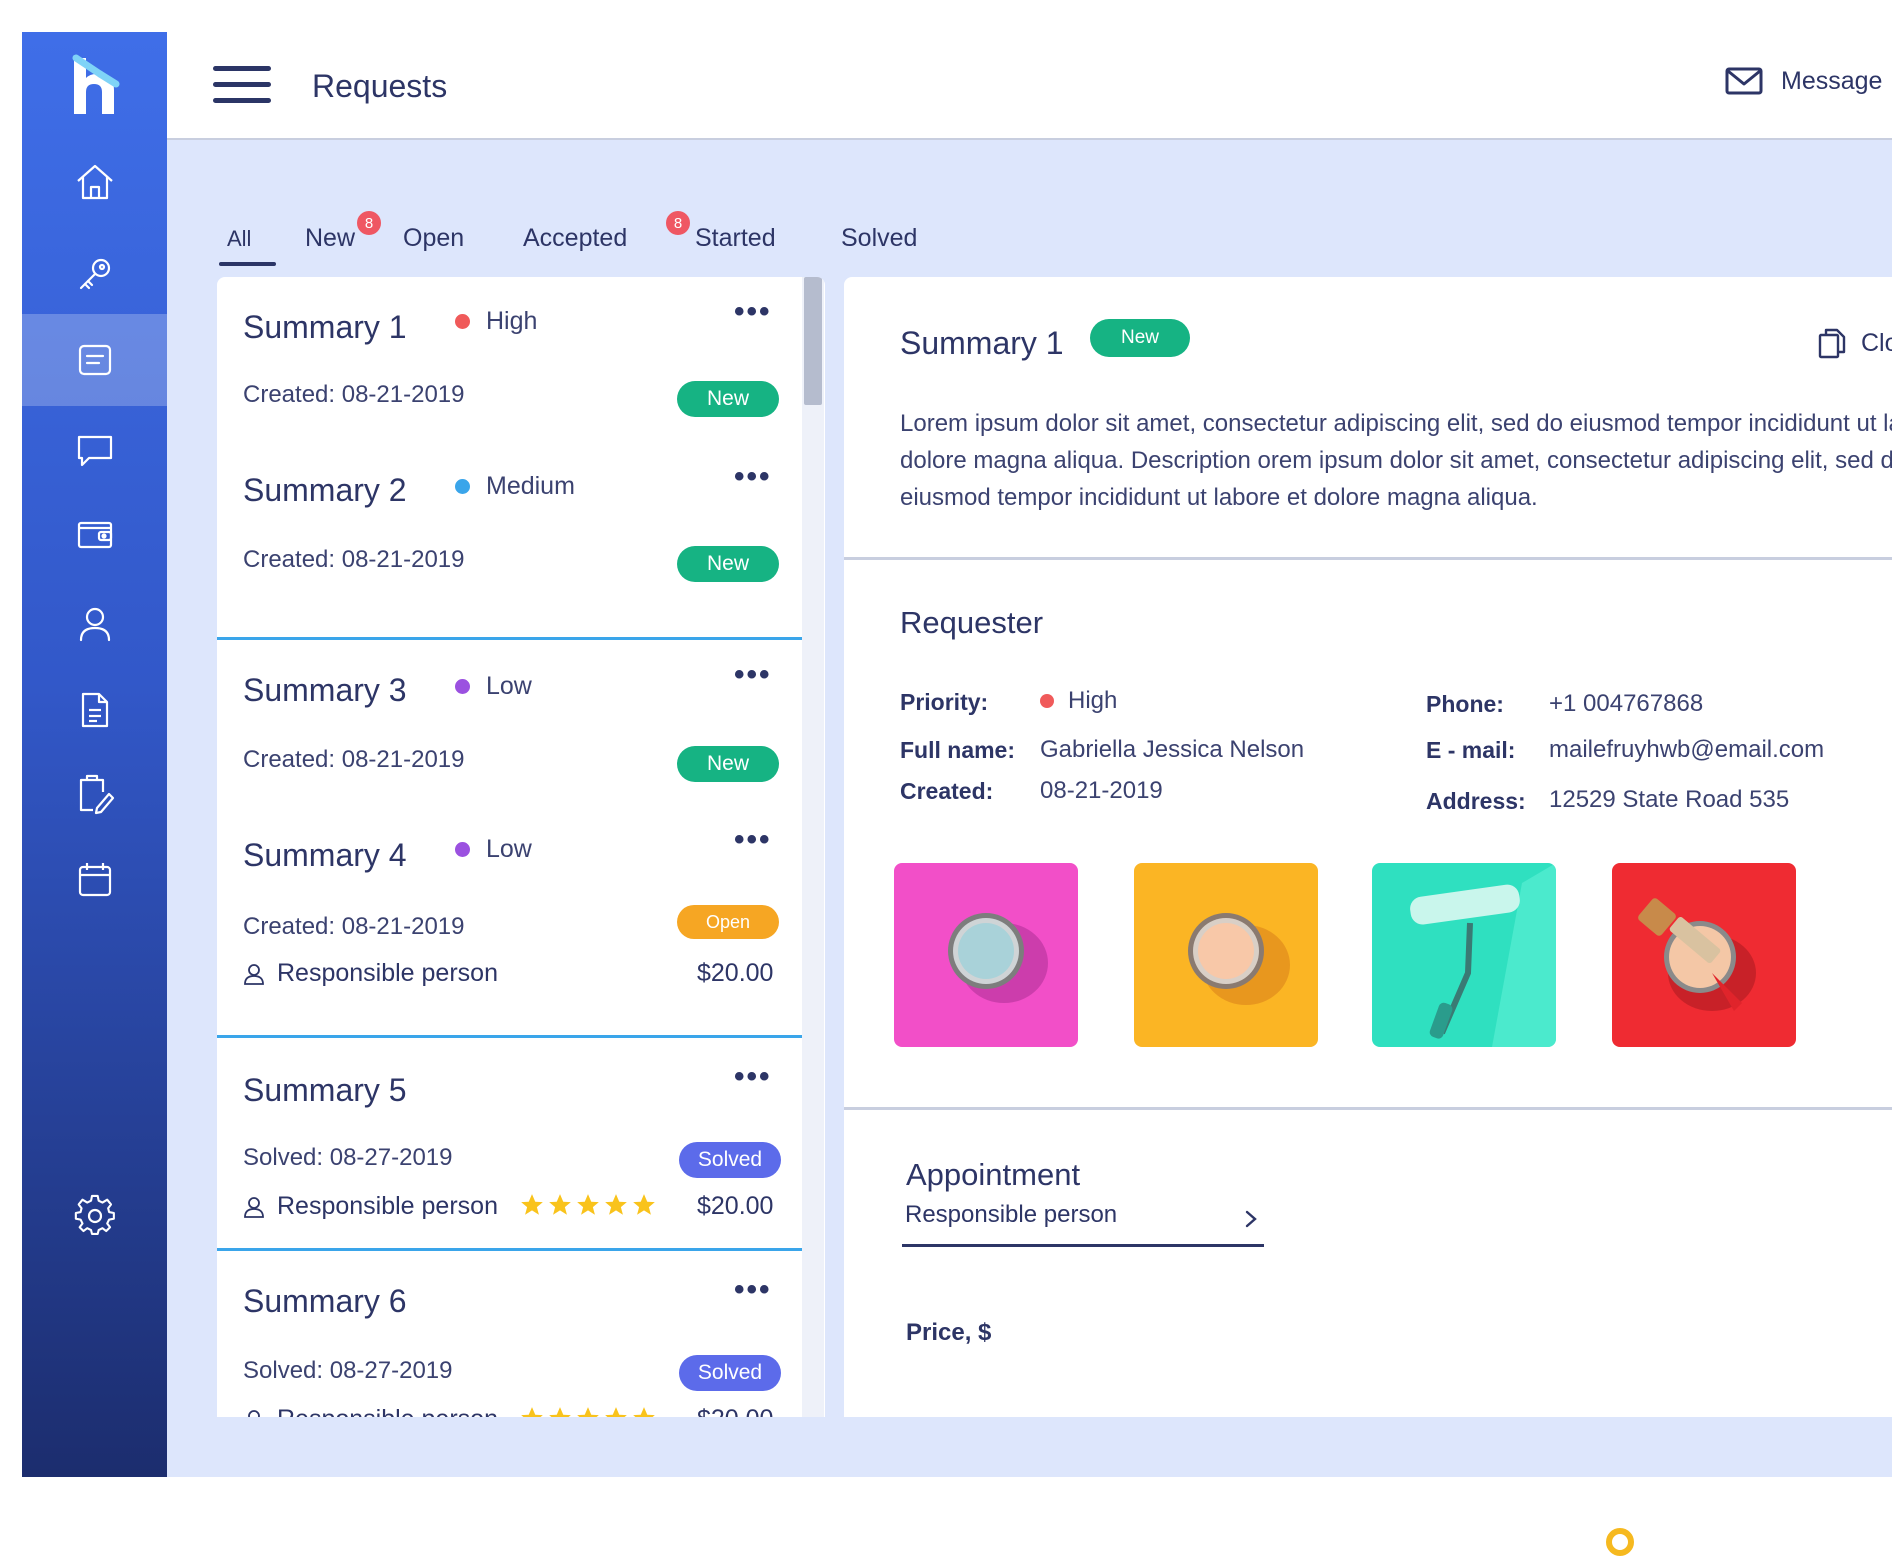  I want to click on paint-roller-photo, so click(1464, 955).